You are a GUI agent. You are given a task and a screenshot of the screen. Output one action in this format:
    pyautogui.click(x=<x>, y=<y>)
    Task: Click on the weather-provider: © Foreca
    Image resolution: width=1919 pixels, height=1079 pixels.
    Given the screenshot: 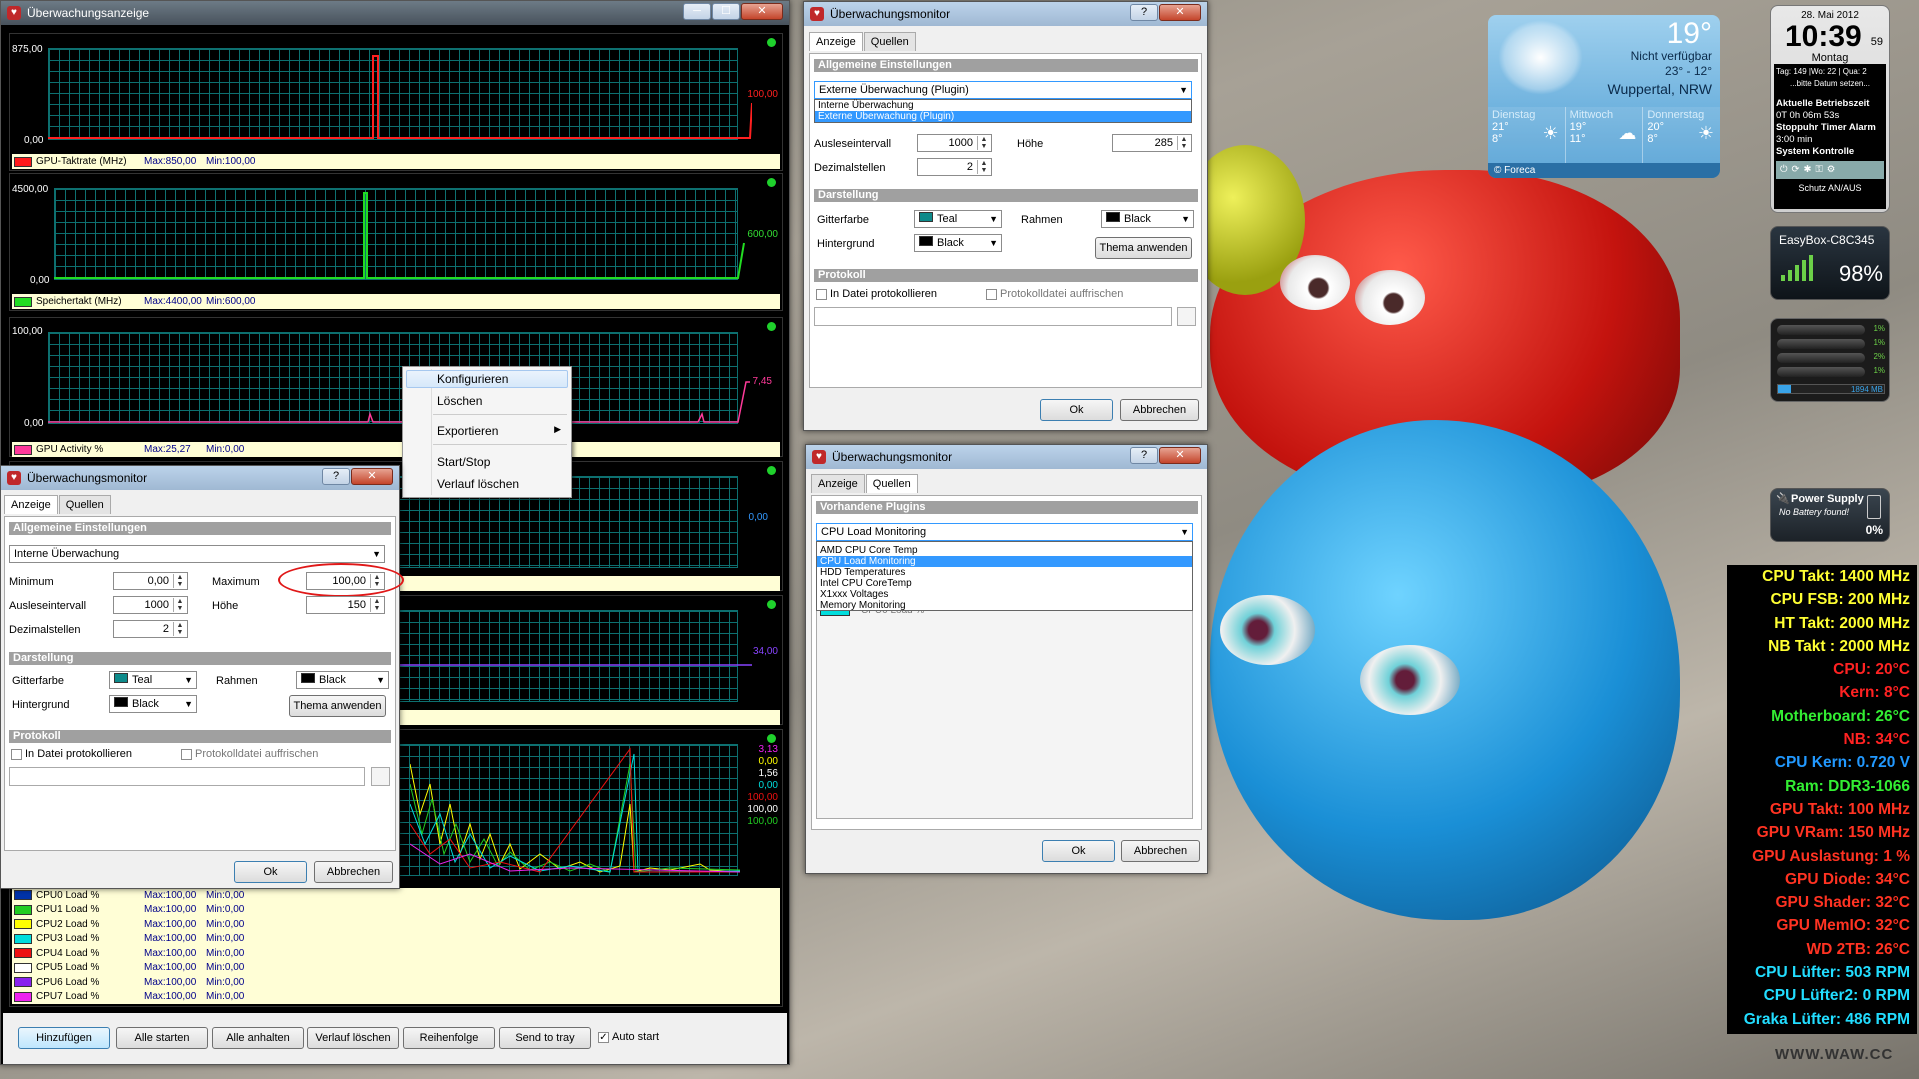 What is the action you would take?
    pyautogui.click(x=1604, y=170)
    